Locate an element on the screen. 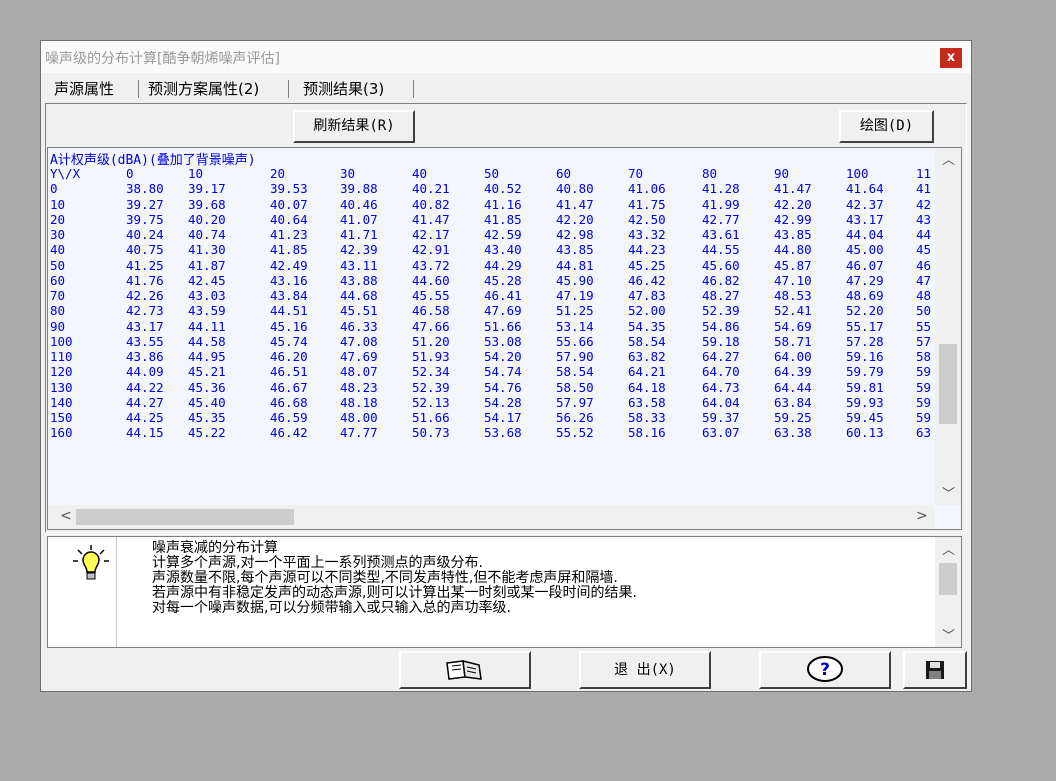  table-cell: 48 is located at coordinates (924, 295).